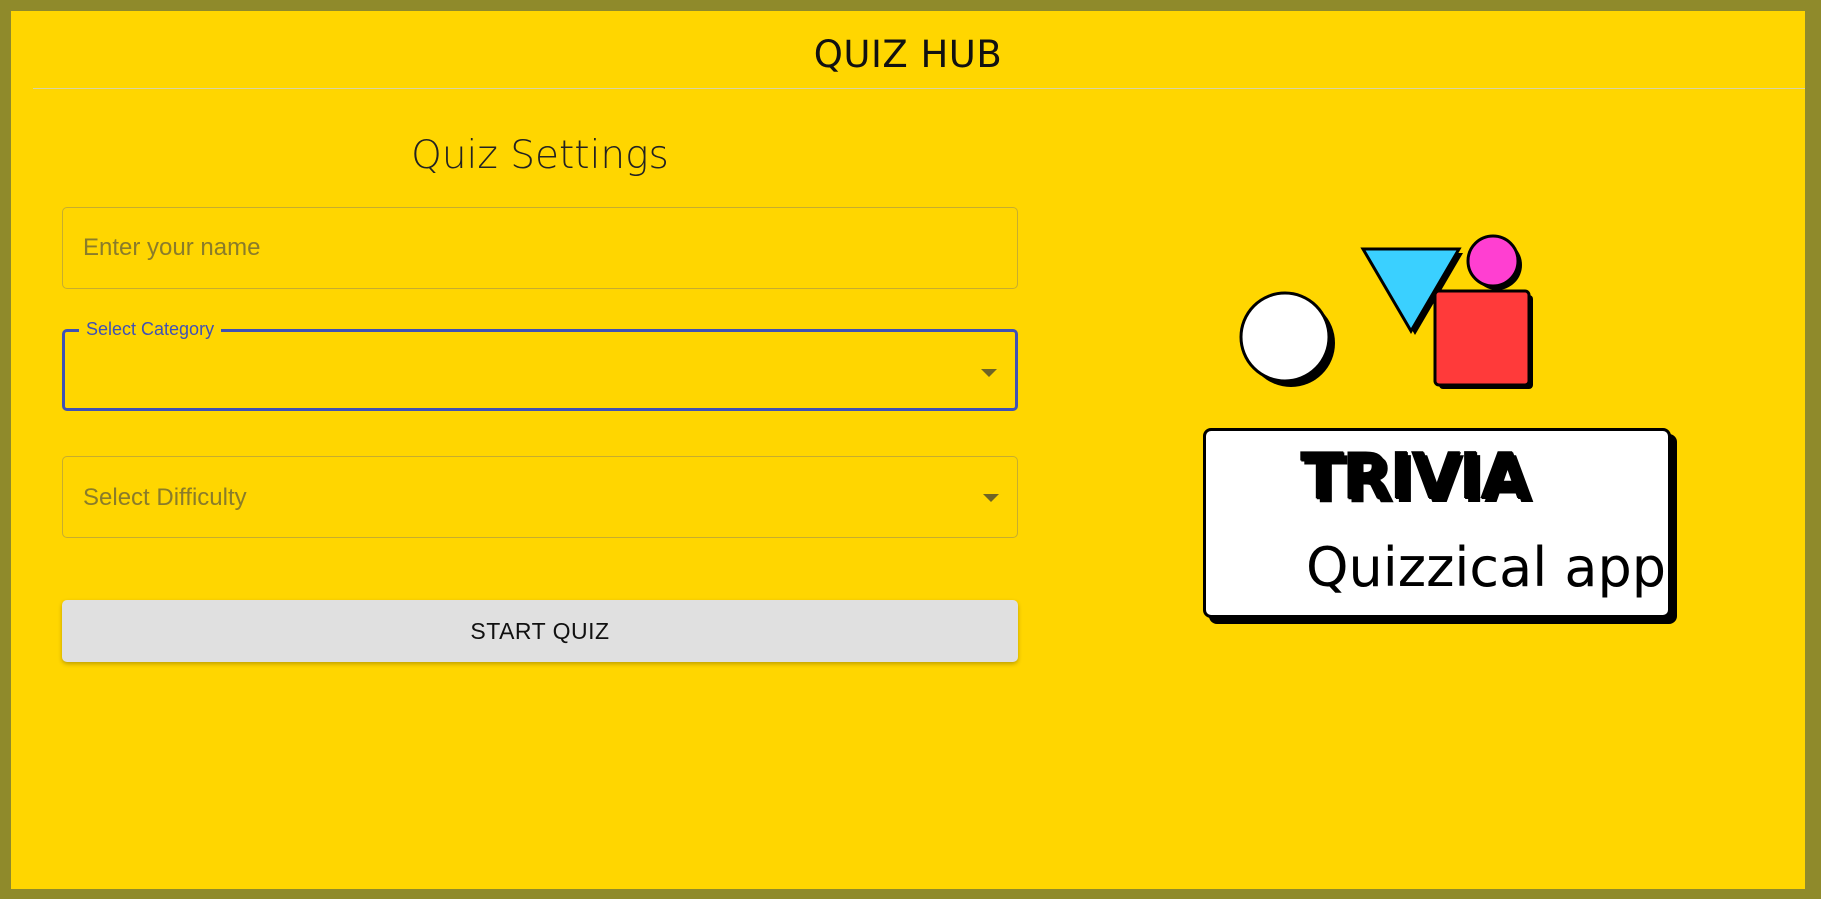  I want to click on header-divider, so click(919, 88).